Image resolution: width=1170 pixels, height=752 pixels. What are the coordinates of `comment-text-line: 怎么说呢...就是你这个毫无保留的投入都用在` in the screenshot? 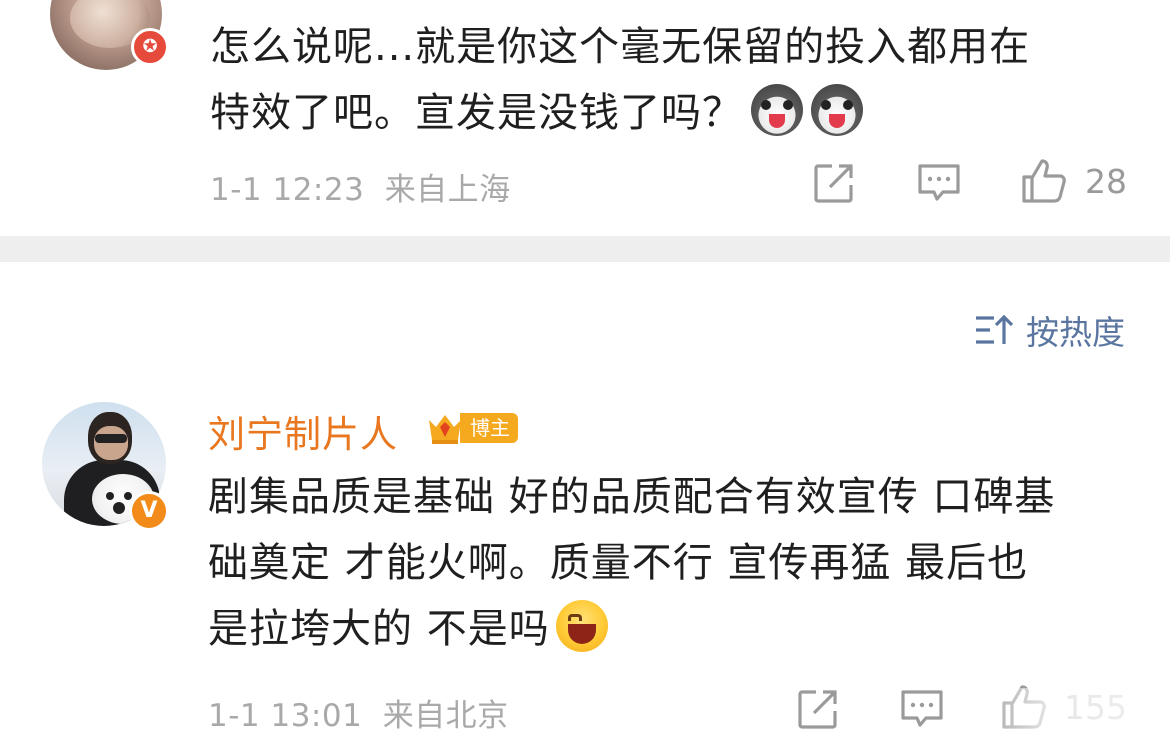 It's located at (620, 47).